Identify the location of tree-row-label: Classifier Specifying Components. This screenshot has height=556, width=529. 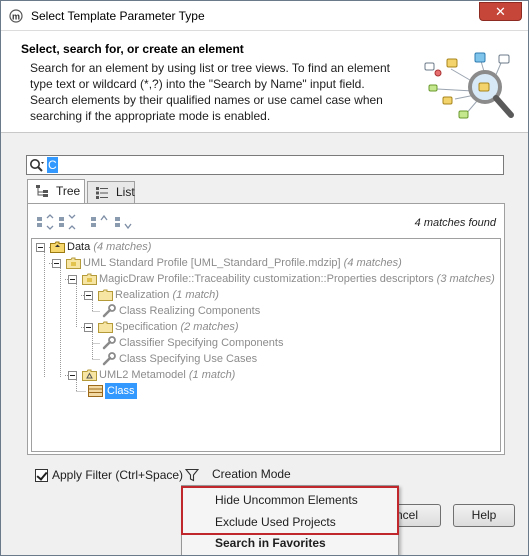
(201, 343).